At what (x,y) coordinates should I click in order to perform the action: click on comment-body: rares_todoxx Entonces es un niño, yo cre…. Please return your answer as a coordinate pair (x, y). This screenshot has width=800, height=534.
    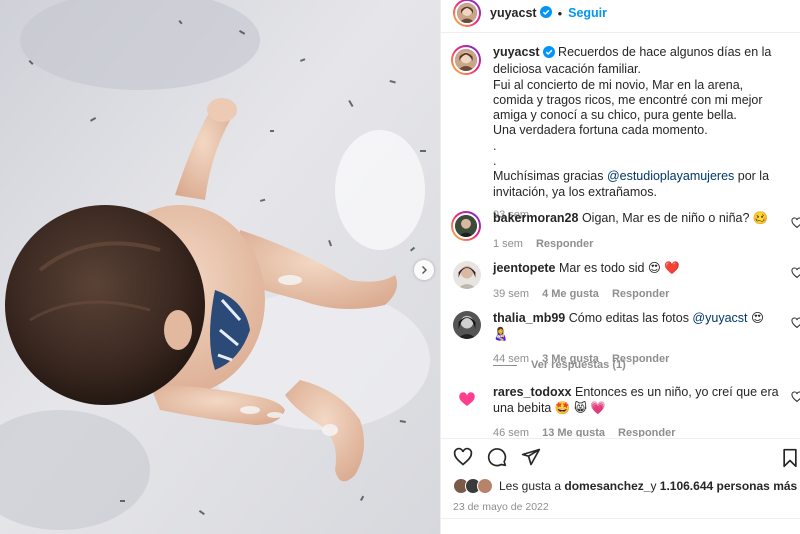
    Looking at the image, I should click on (638, 411).